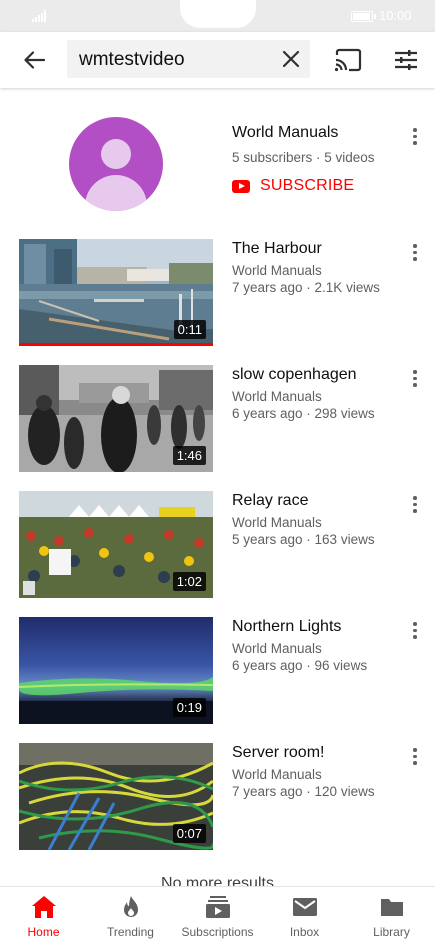 The width and height of the screenshot is (435, 944). I want to click on battery-icon, so click(363, 16).